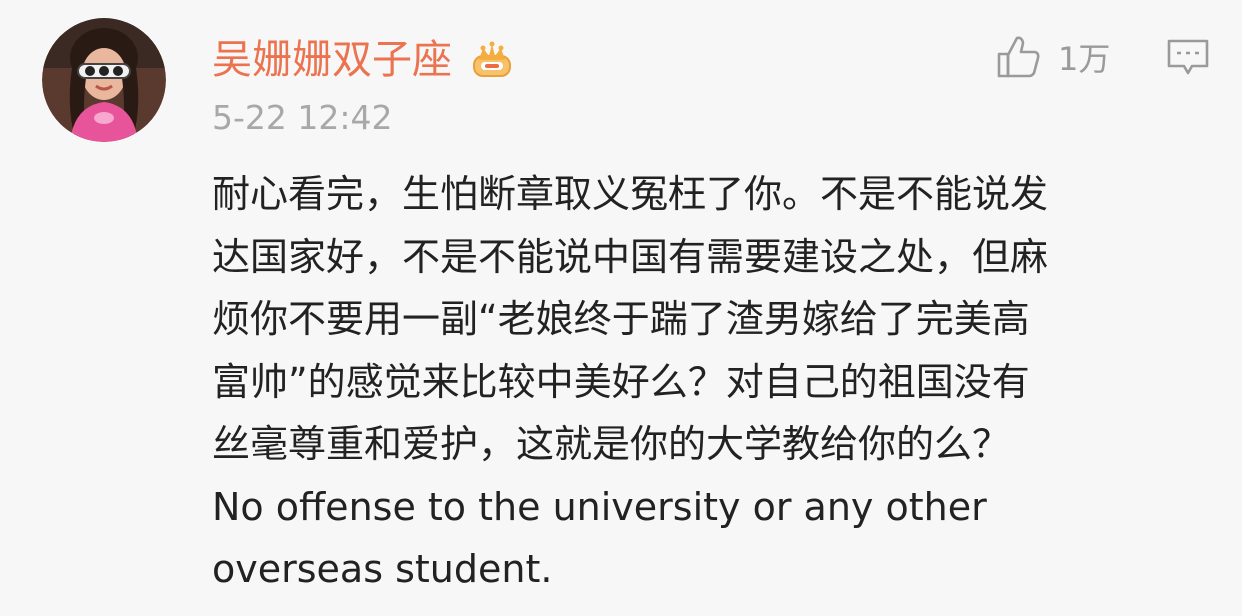 The image size is (1242, 616). I want to click on thumbs-up-icon, so click(1018, 57).